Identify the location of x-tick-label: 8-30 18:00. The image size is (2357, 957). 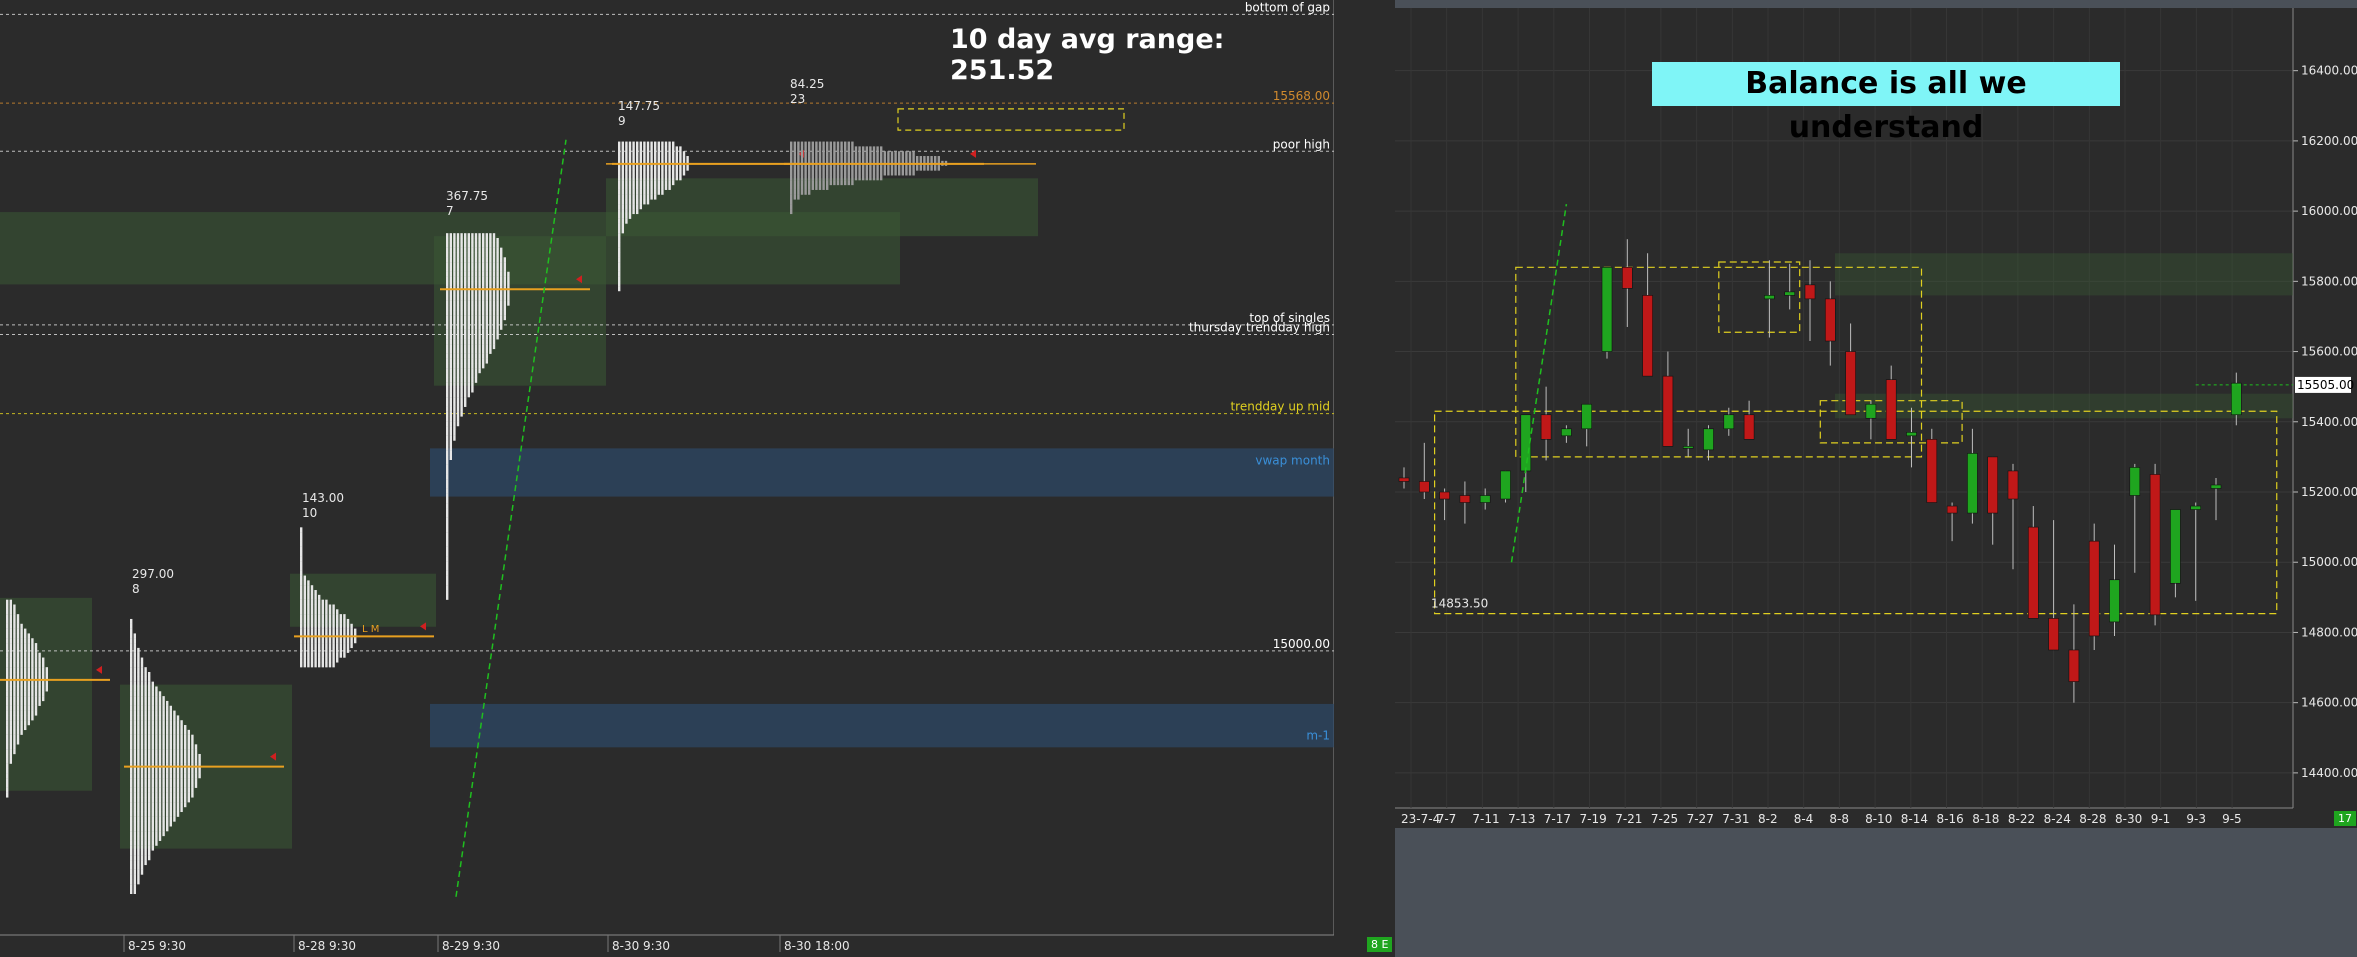
(817, 946).